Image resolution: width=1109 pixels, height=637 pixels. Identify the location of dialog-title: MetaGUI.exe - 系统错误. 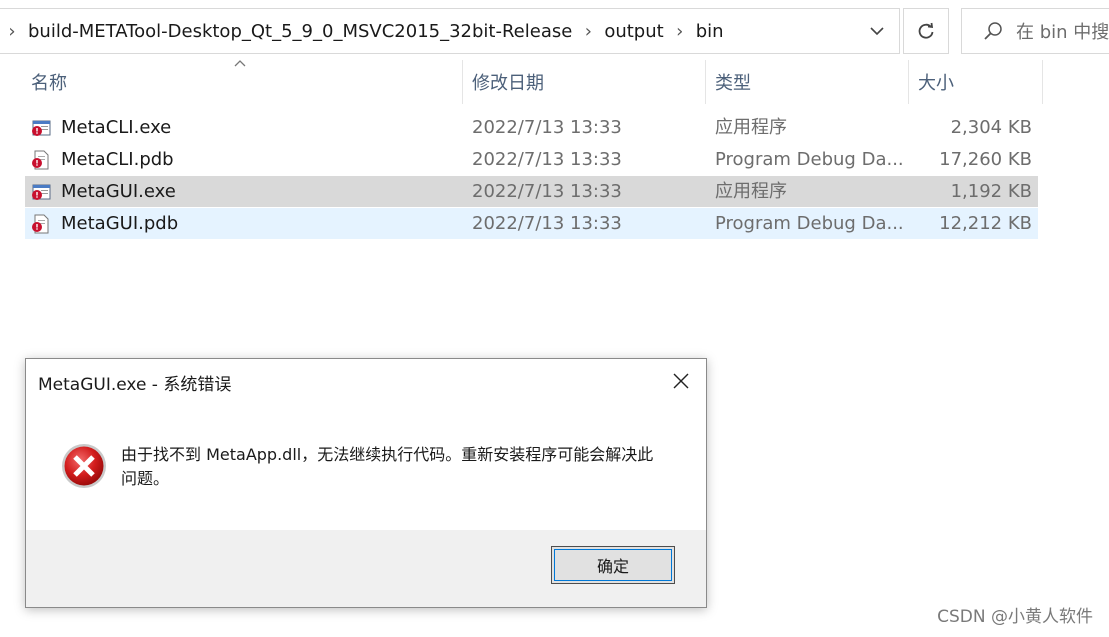
(135, 385).